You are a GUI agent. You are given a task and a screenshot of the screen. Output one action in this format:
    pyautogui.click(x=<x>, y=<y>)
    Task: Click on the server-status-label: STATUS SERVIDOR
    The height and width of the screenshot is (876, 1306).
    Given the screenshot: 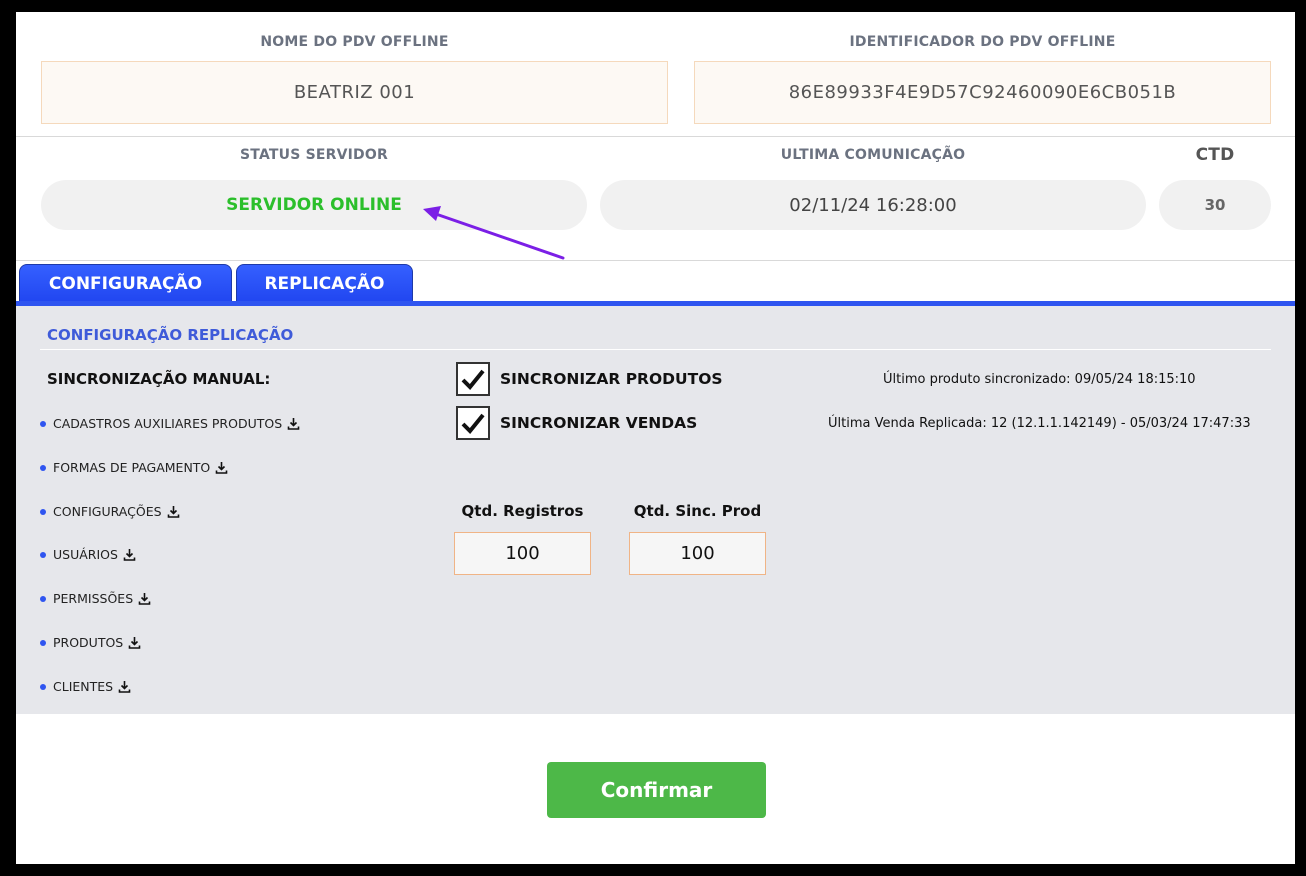 What is the action you would take?
    pyautogui.click(x=314, y=155)
    